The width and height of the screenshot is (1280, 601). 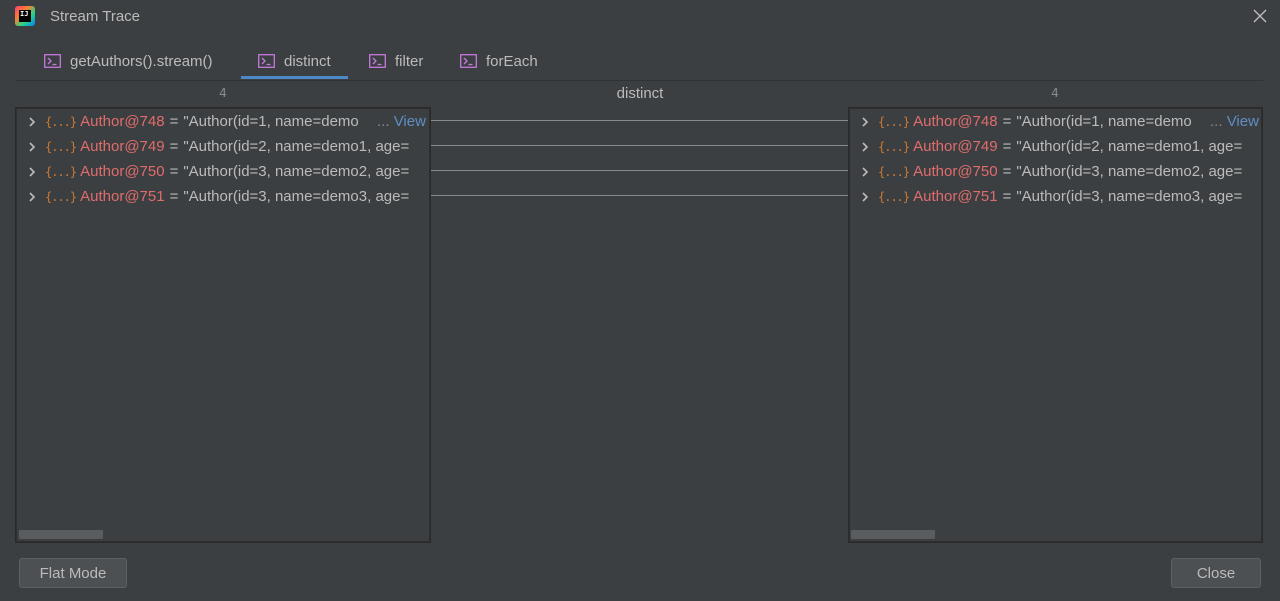 What do you see at coordinates (1055, 93) in the screenshot?
I see `right-count: 4` at bounding box center [1055, 93].